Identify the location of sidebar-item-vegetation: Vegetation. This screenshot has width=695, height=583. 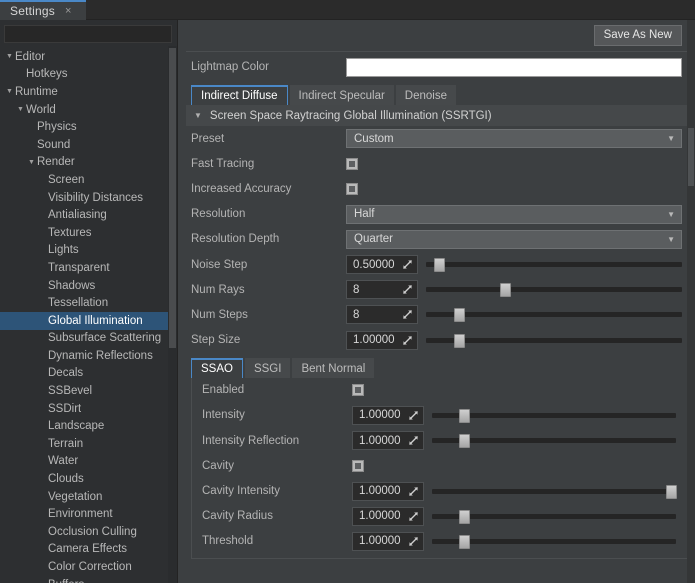
(88, 497).